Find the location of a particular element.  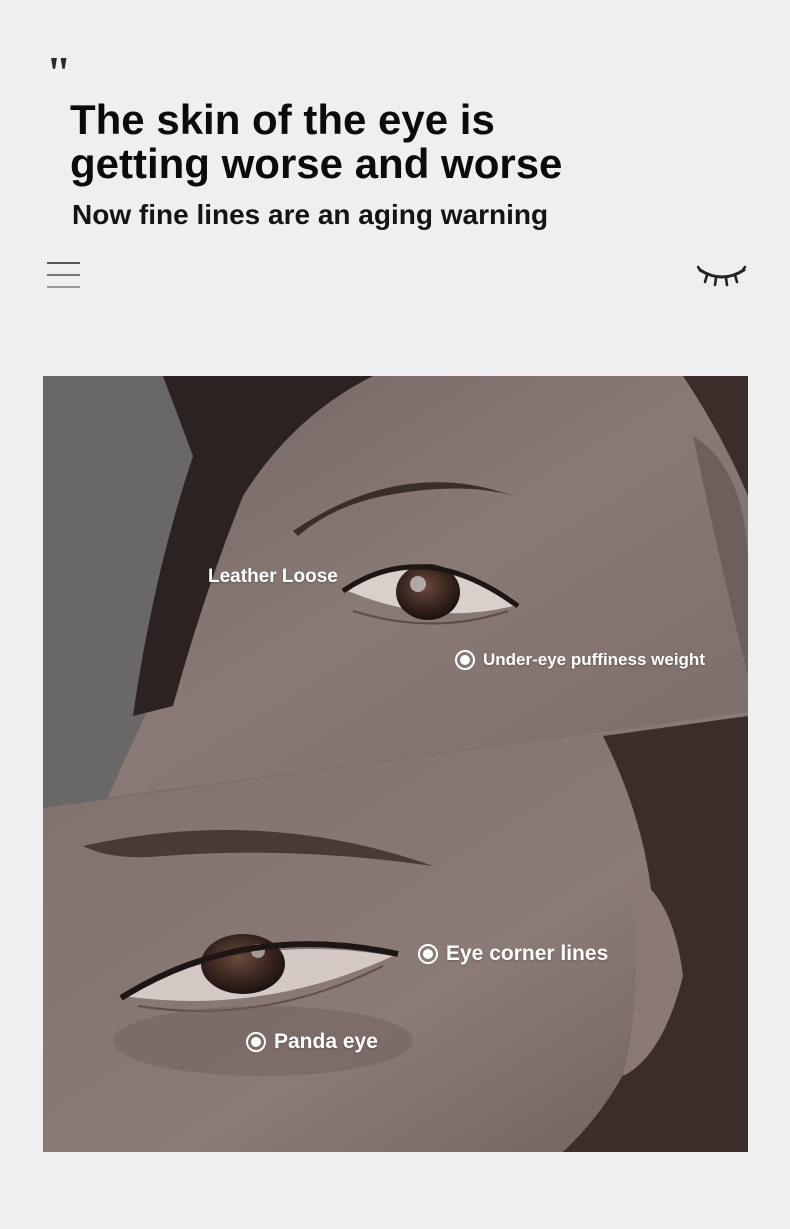

closed-eye-lash-icon is located at coordinates (722, 276).